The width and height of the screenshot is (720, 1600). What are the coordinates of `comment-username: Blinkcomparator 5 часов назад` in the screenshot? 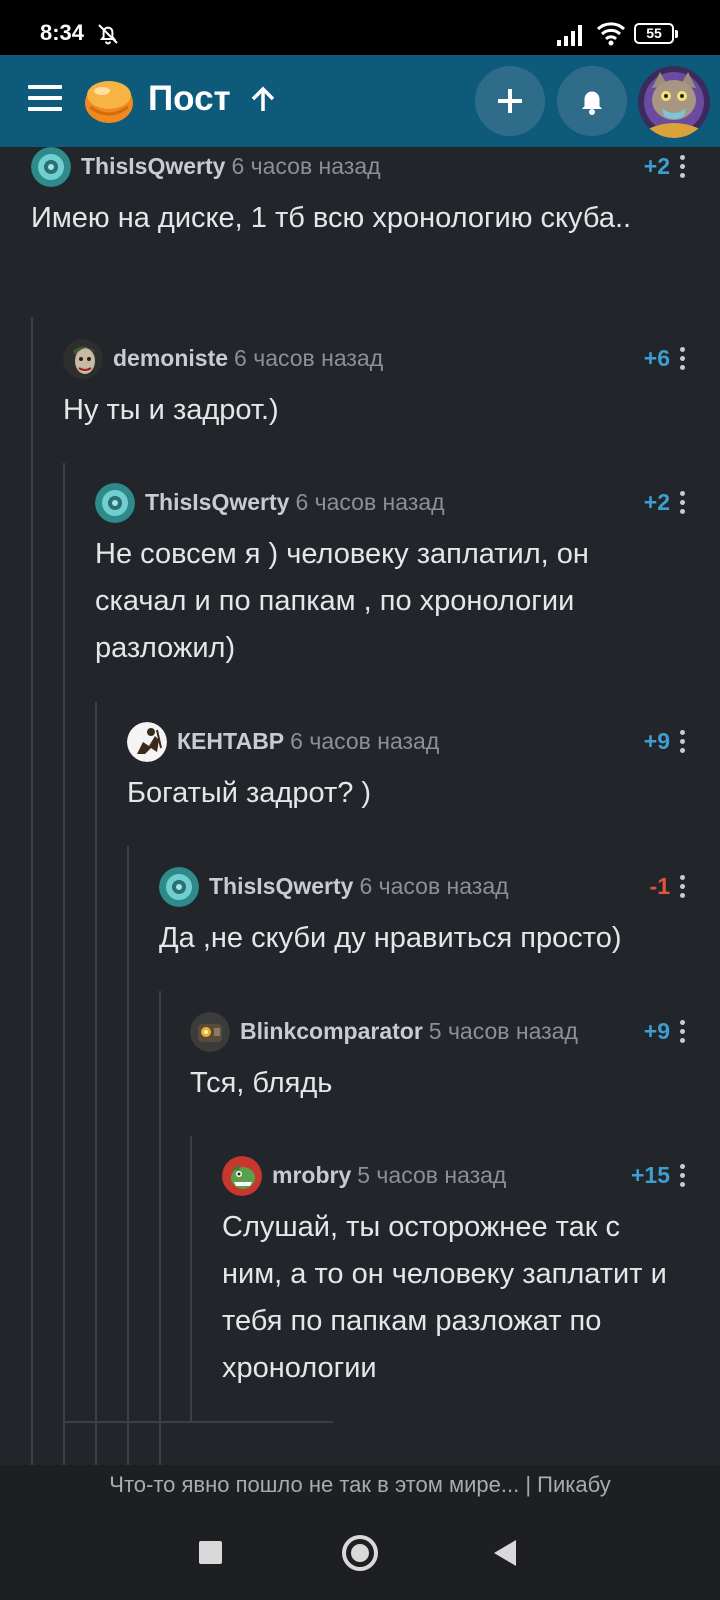 It's located at (409, 1031).